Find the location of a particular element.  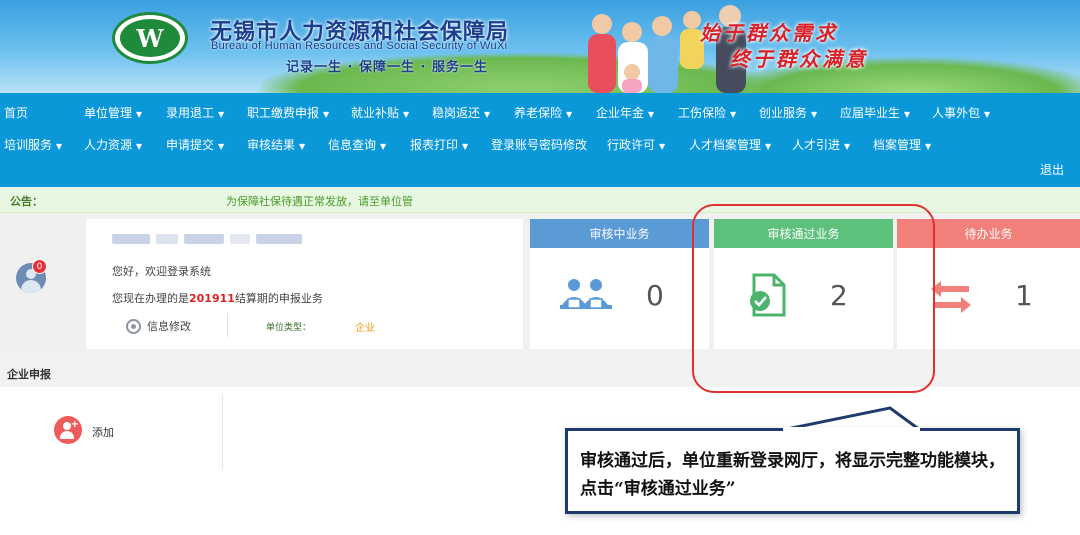

nav-item-label: 录用退工 is located at coordinates (190, 113).